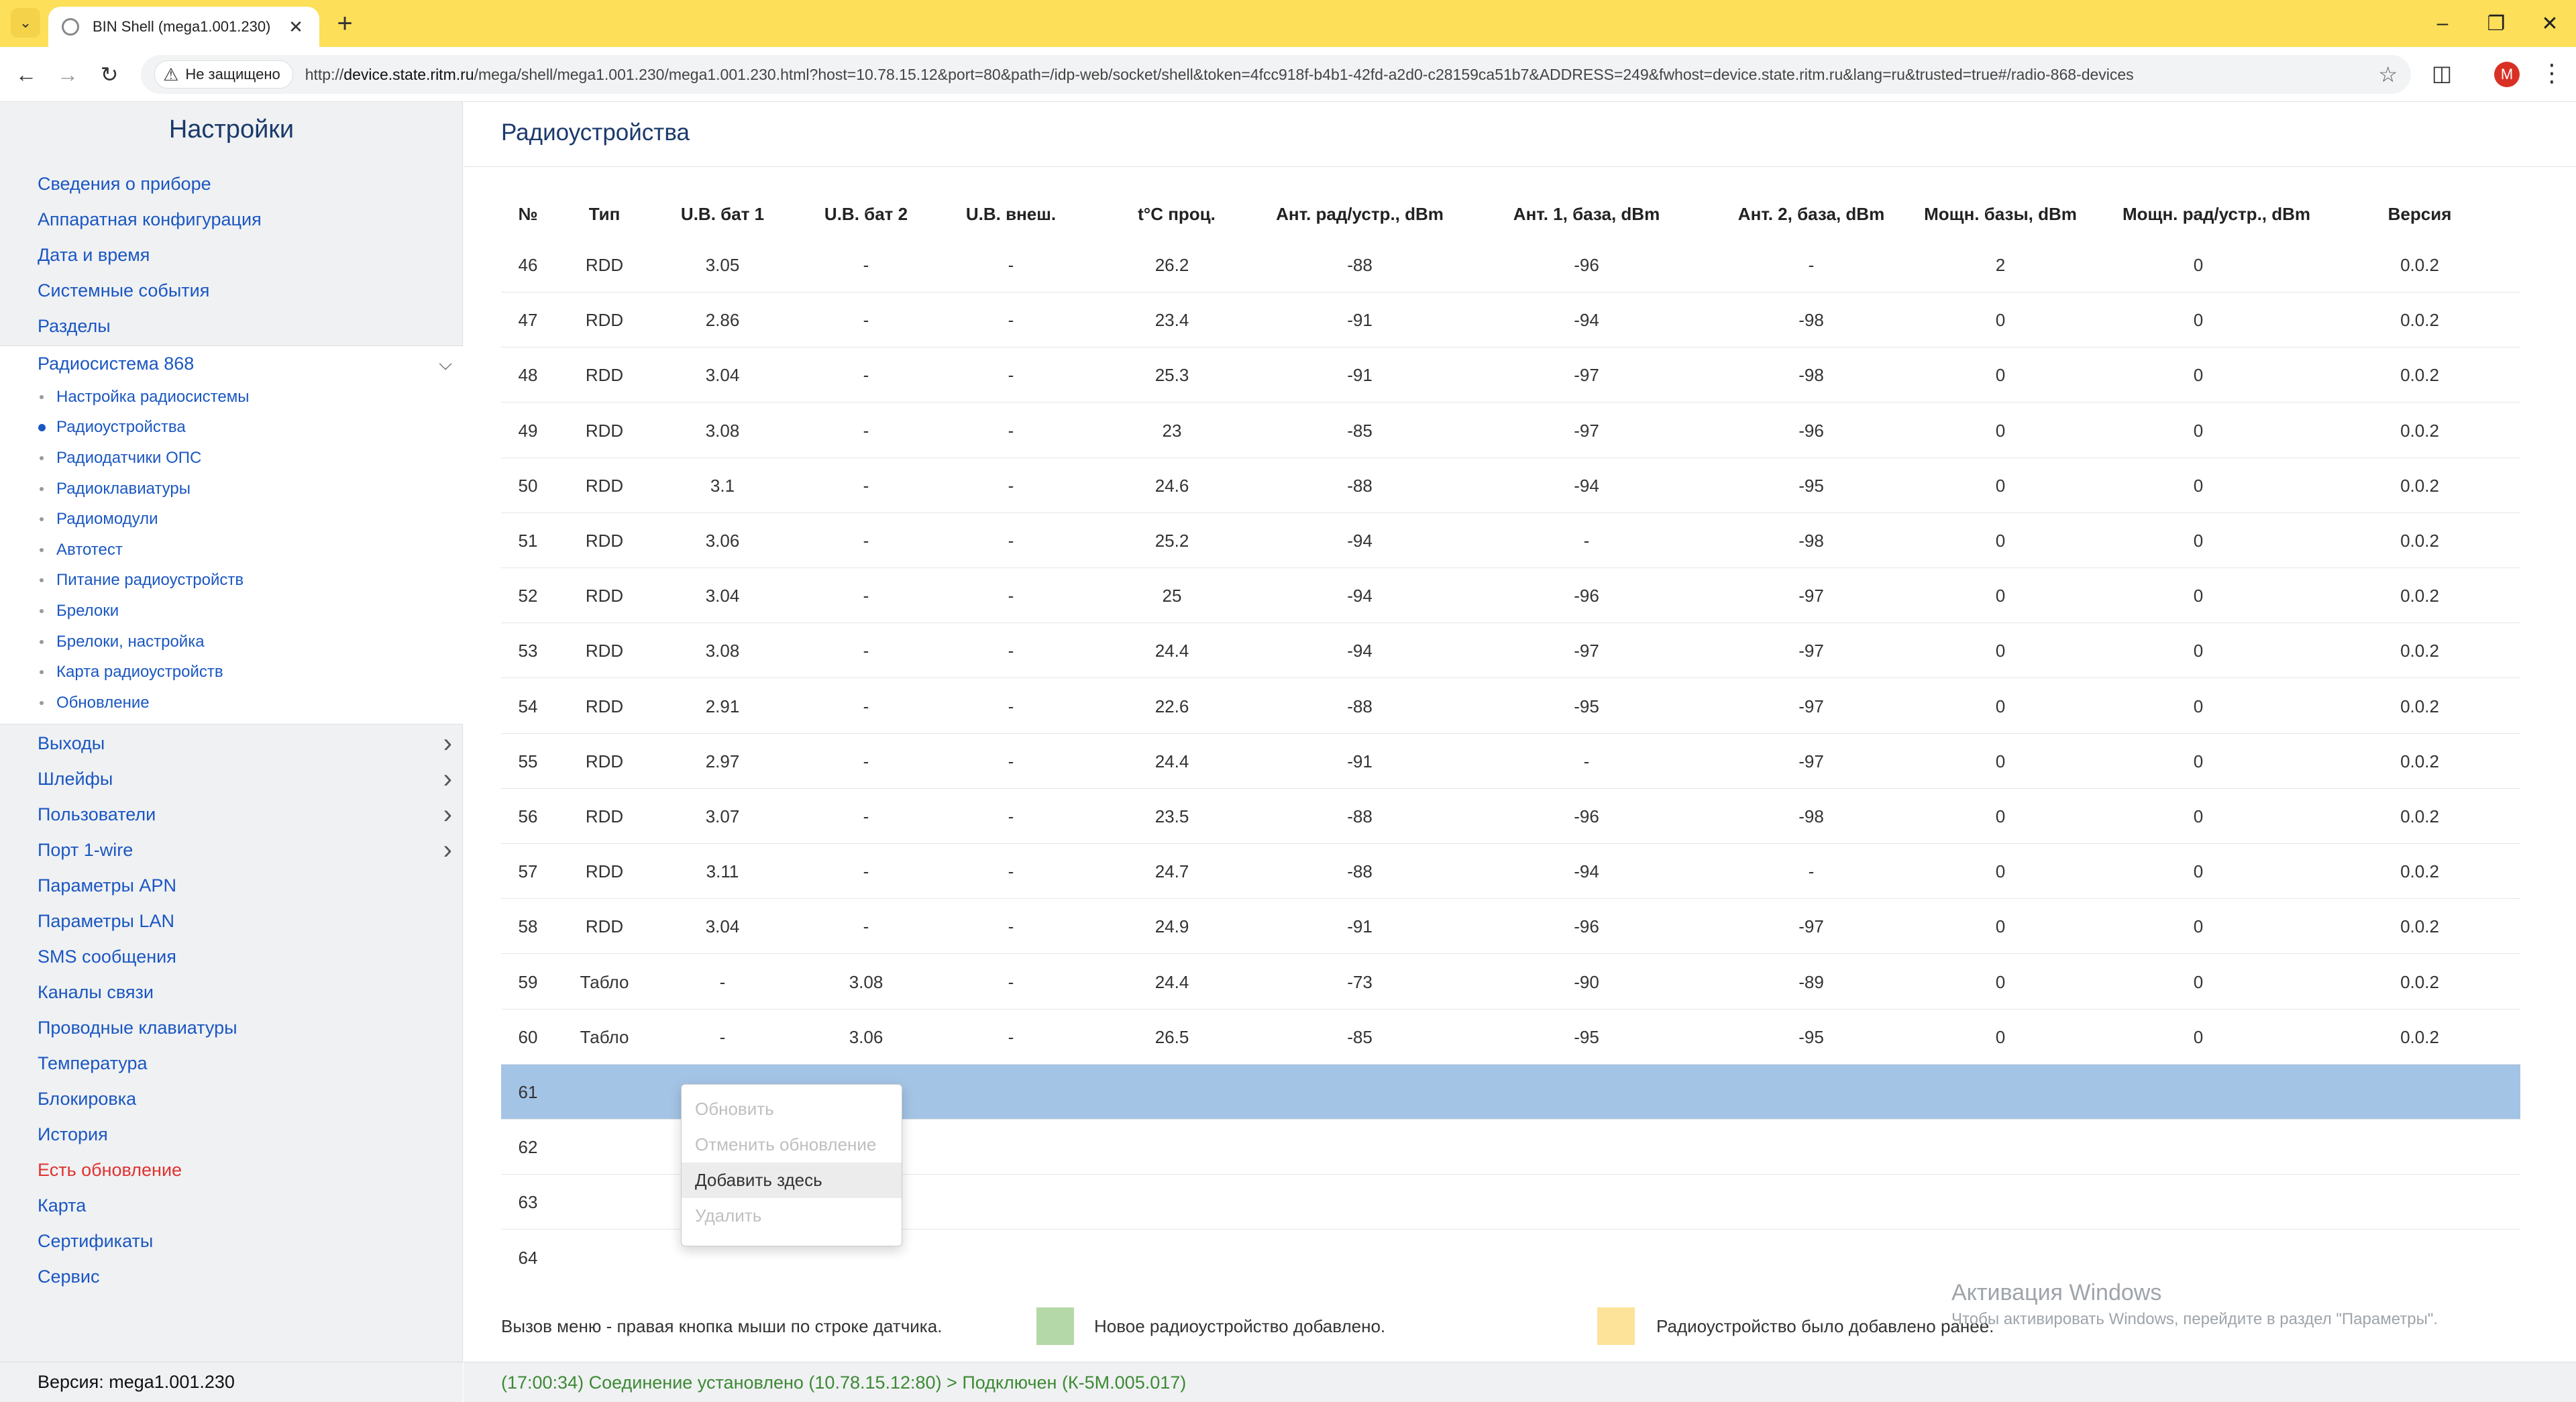 The width and height of the screenshot is (2576, 1402). I want to click on table-cell: 0, so click(2198, 651).